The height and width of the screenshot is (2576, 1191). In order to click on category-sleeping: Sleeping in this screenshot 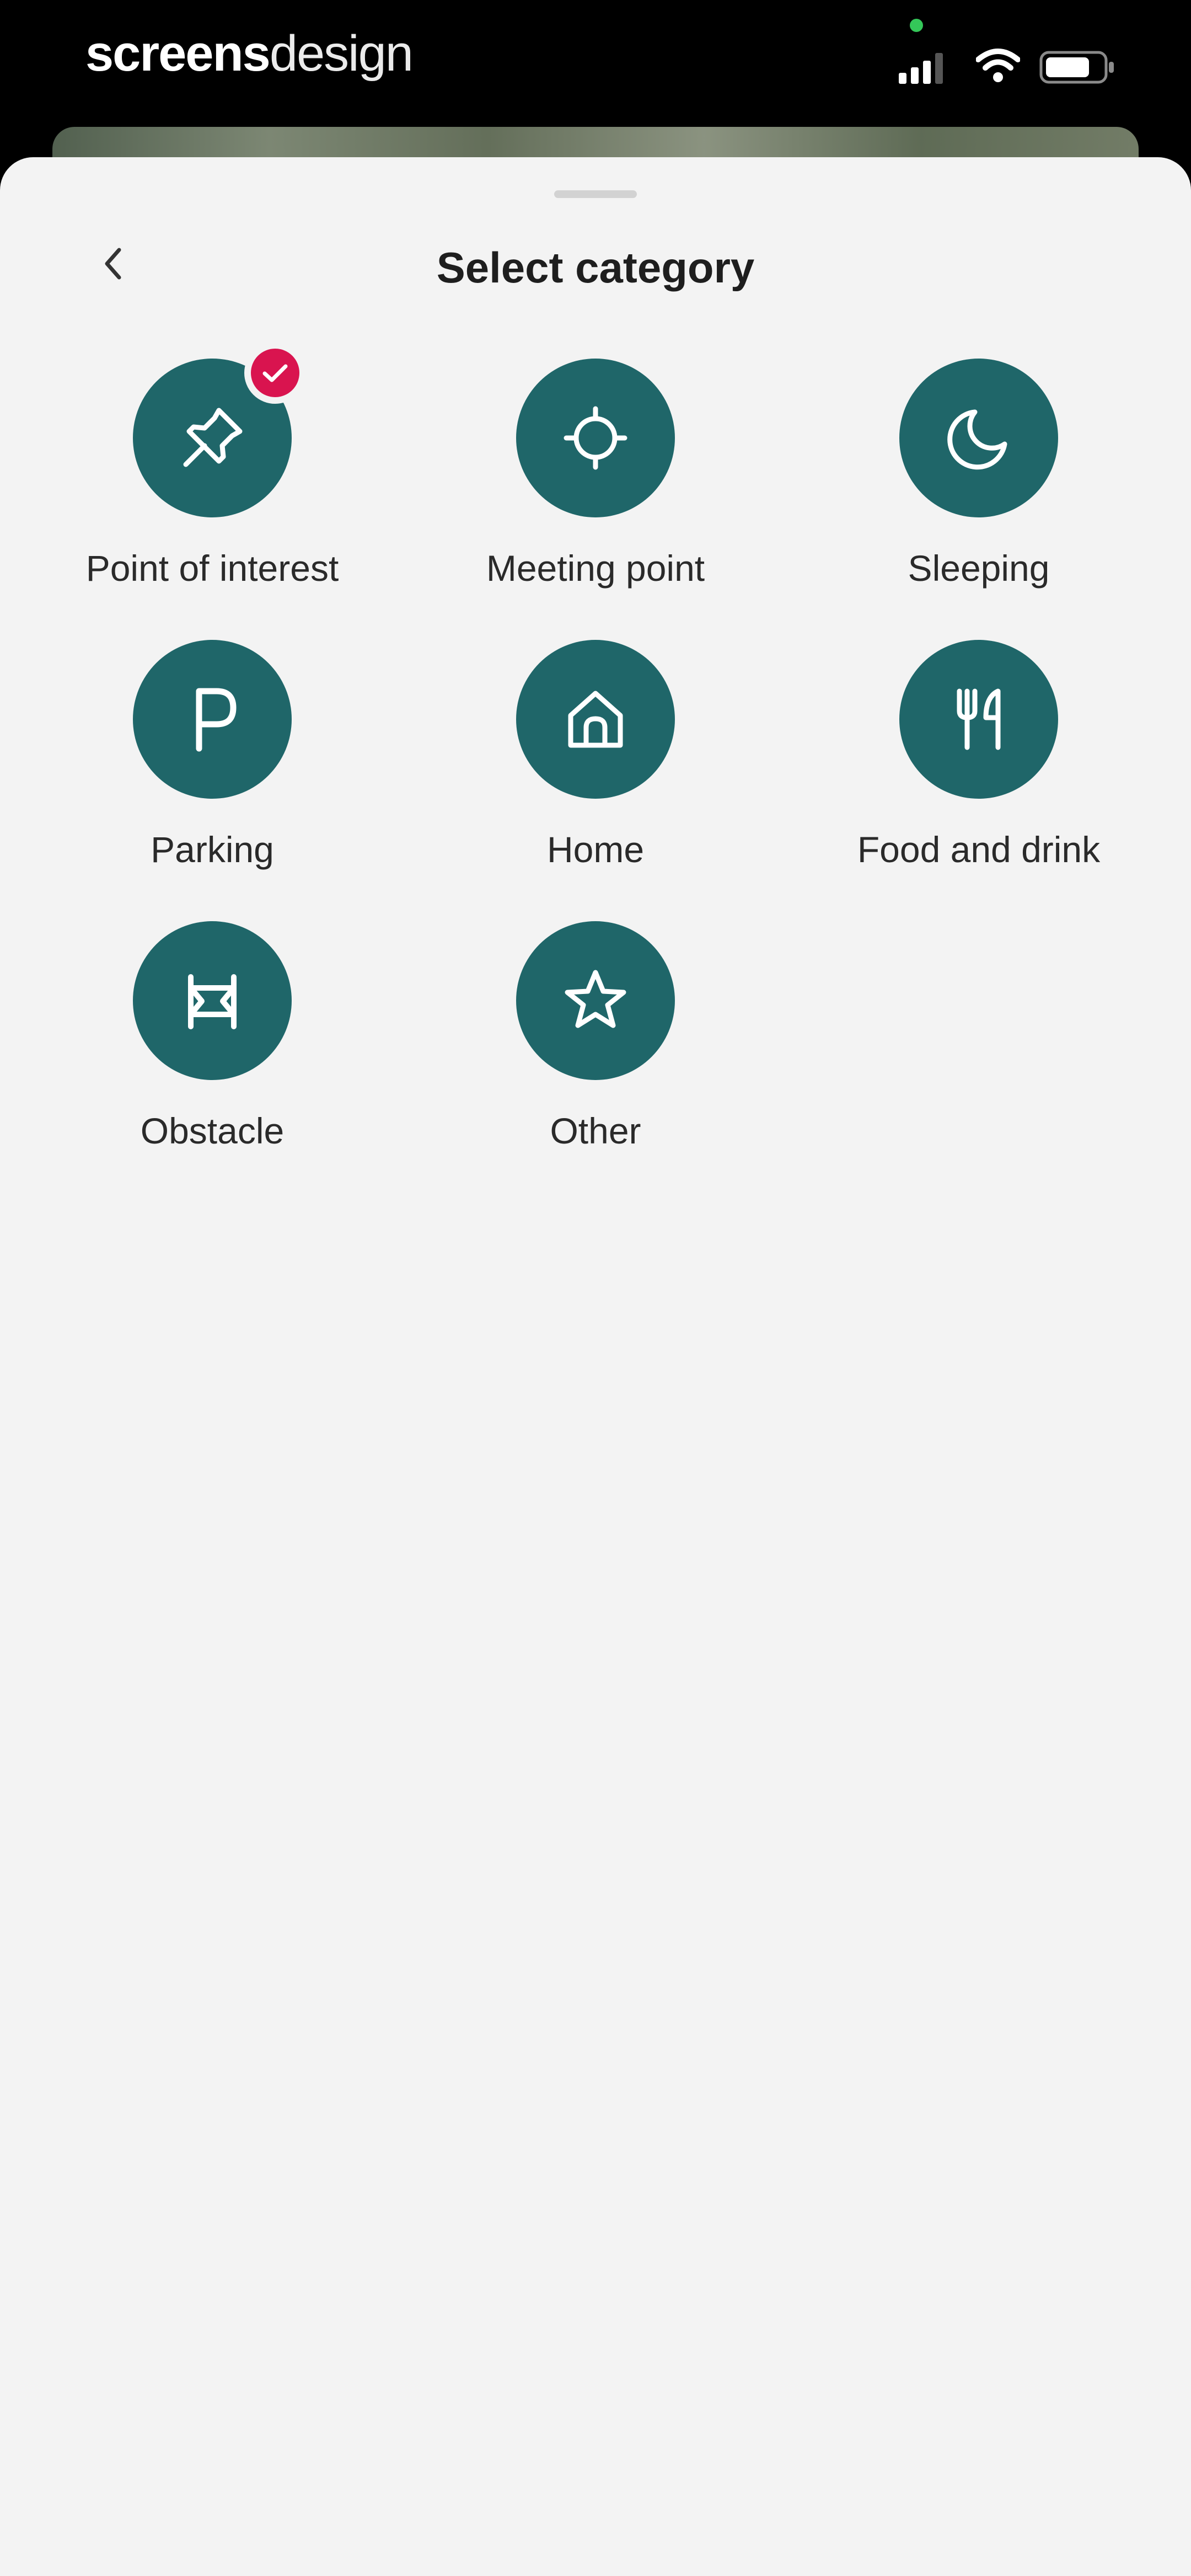, I will do `click(978, 488)`.